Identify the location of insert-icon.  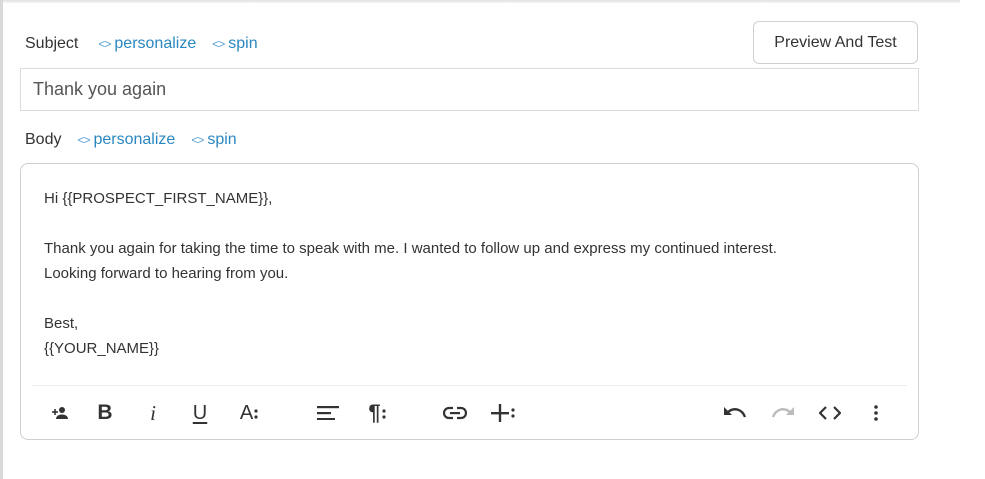
(503, 413).